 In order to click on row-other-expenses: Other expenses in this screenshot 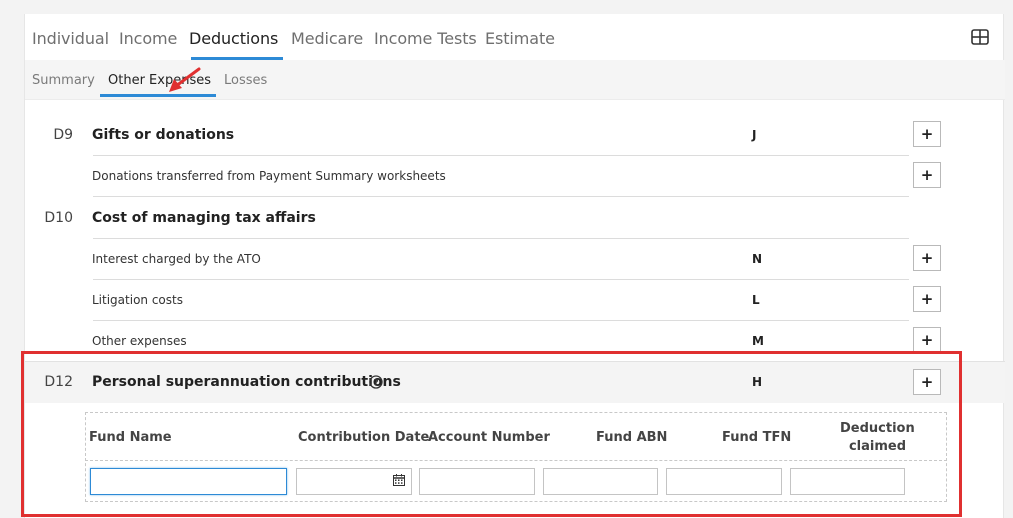, I will do `click(139, 341)`.